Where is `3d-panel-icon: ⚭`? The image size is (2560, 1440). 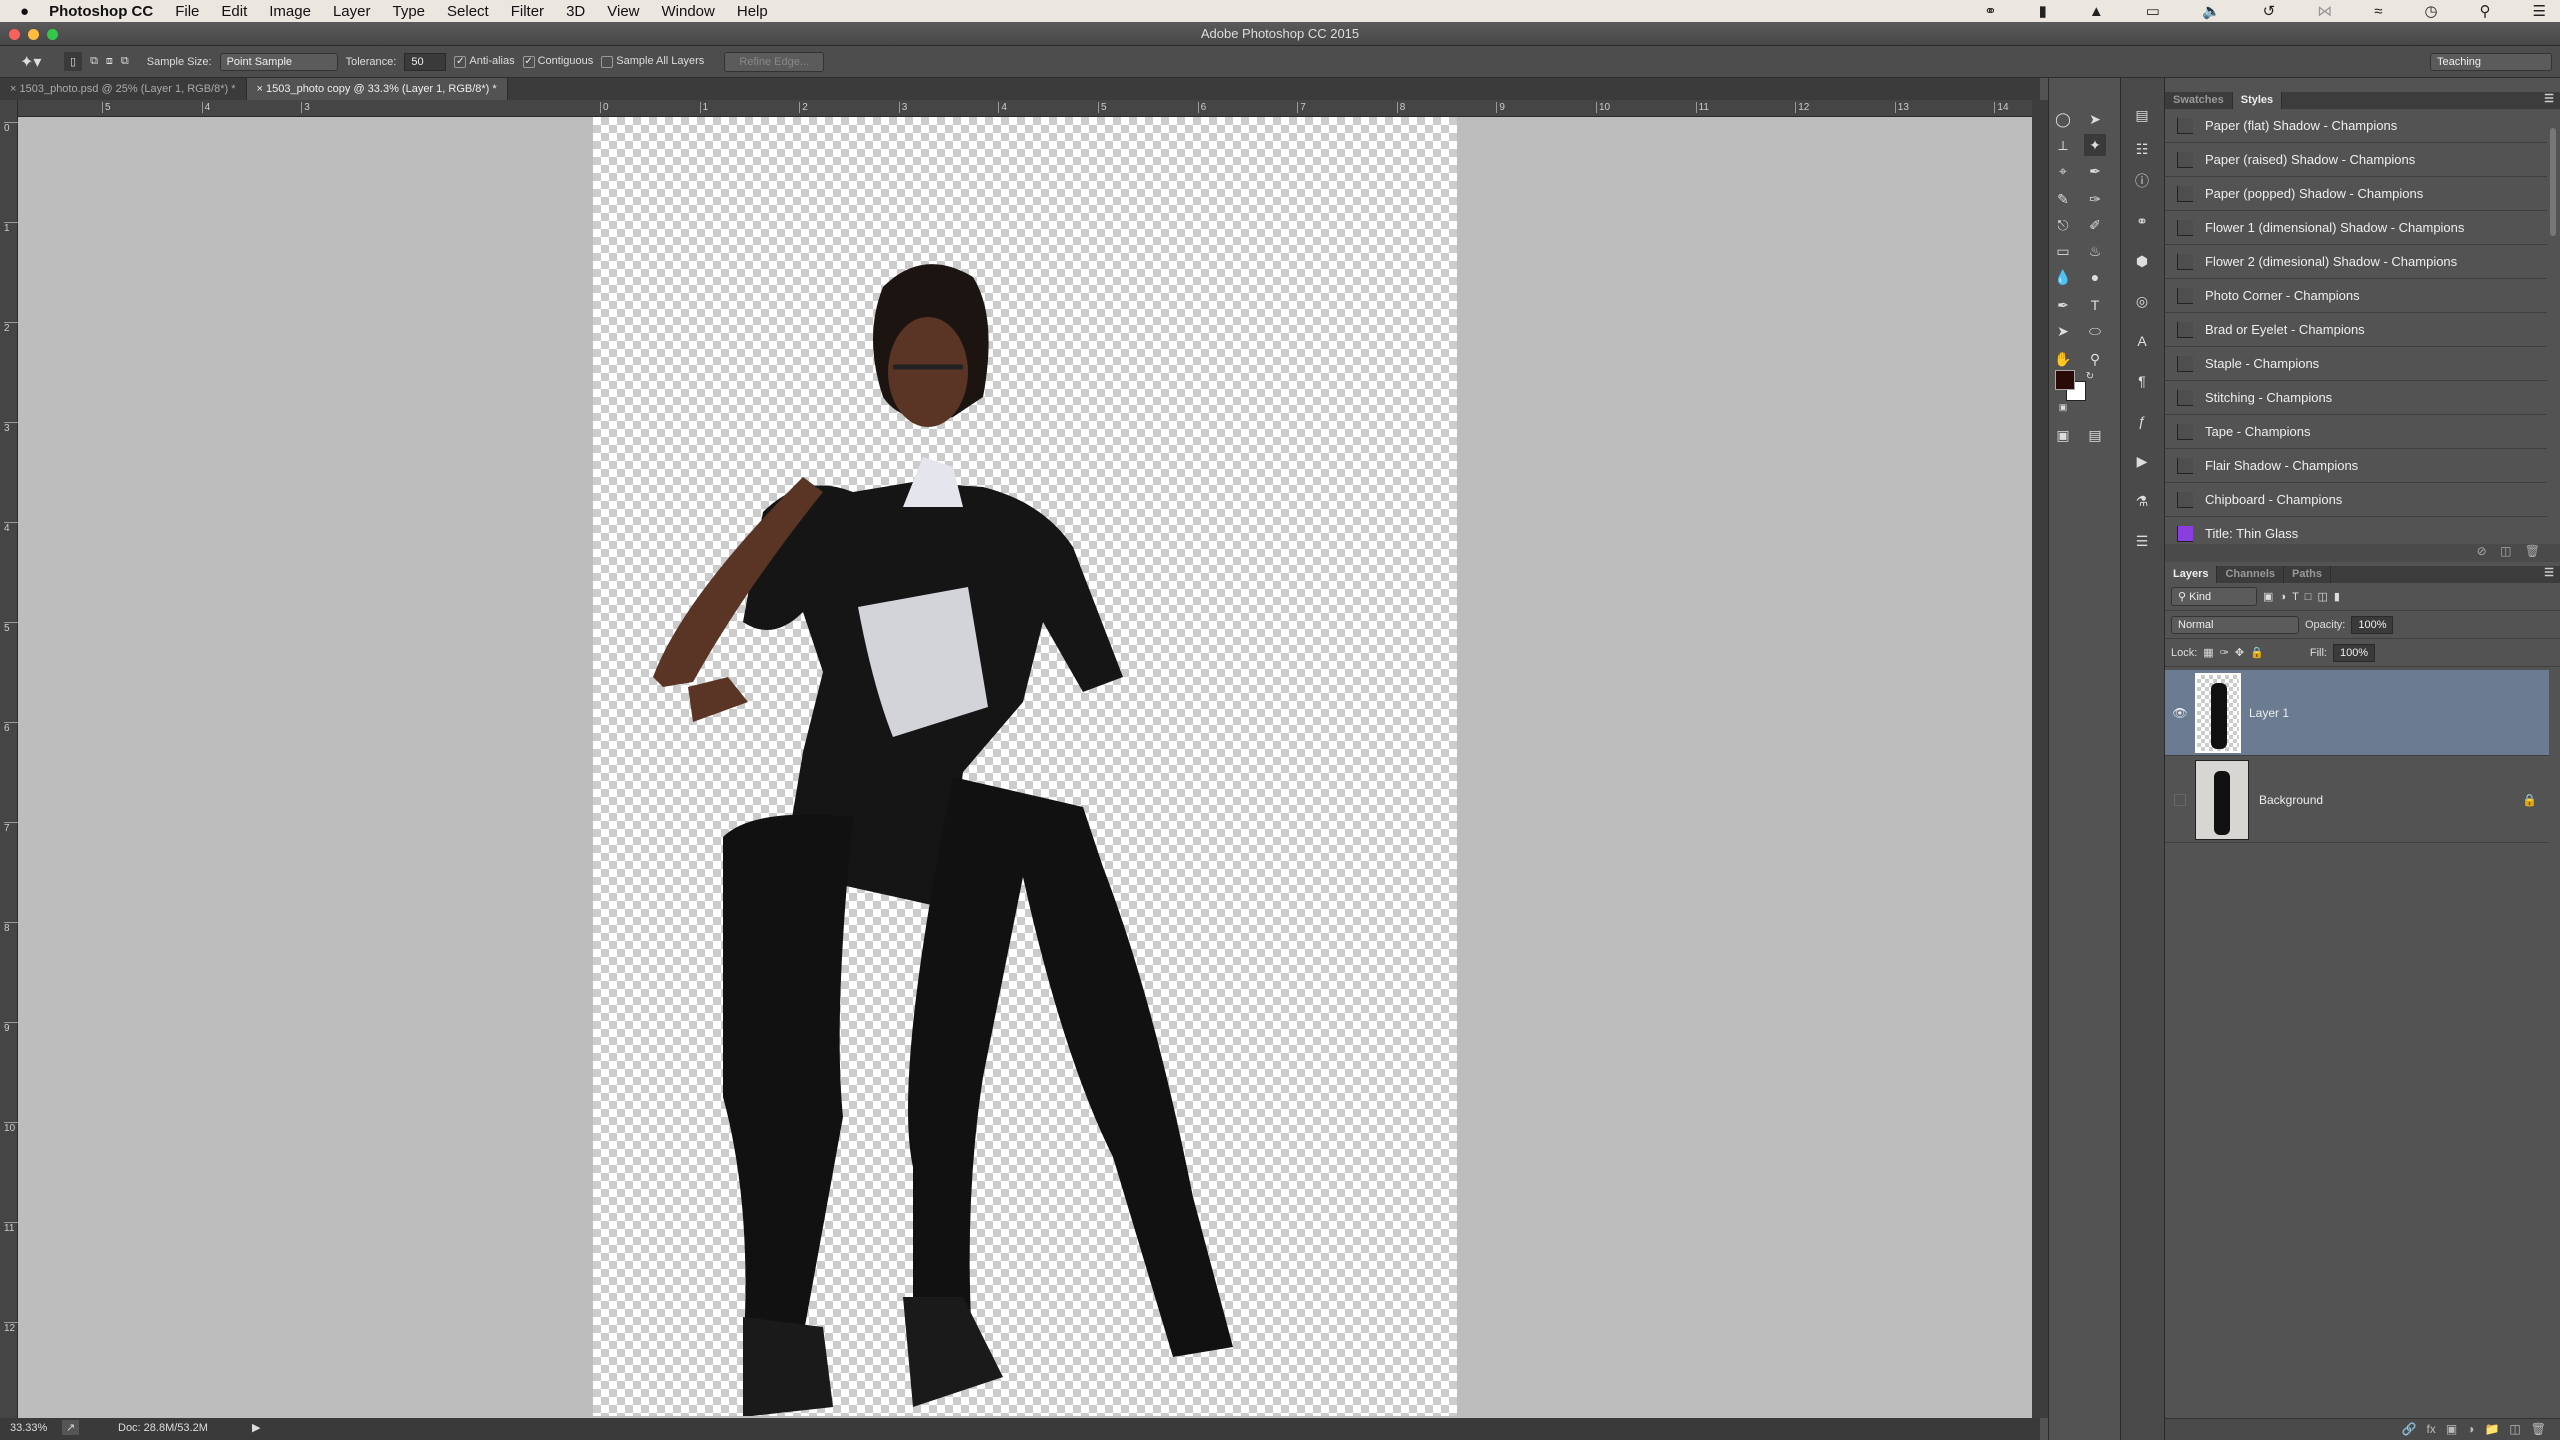 3d-panel-icon: ⚭ is located at coordinates (2142, 221).